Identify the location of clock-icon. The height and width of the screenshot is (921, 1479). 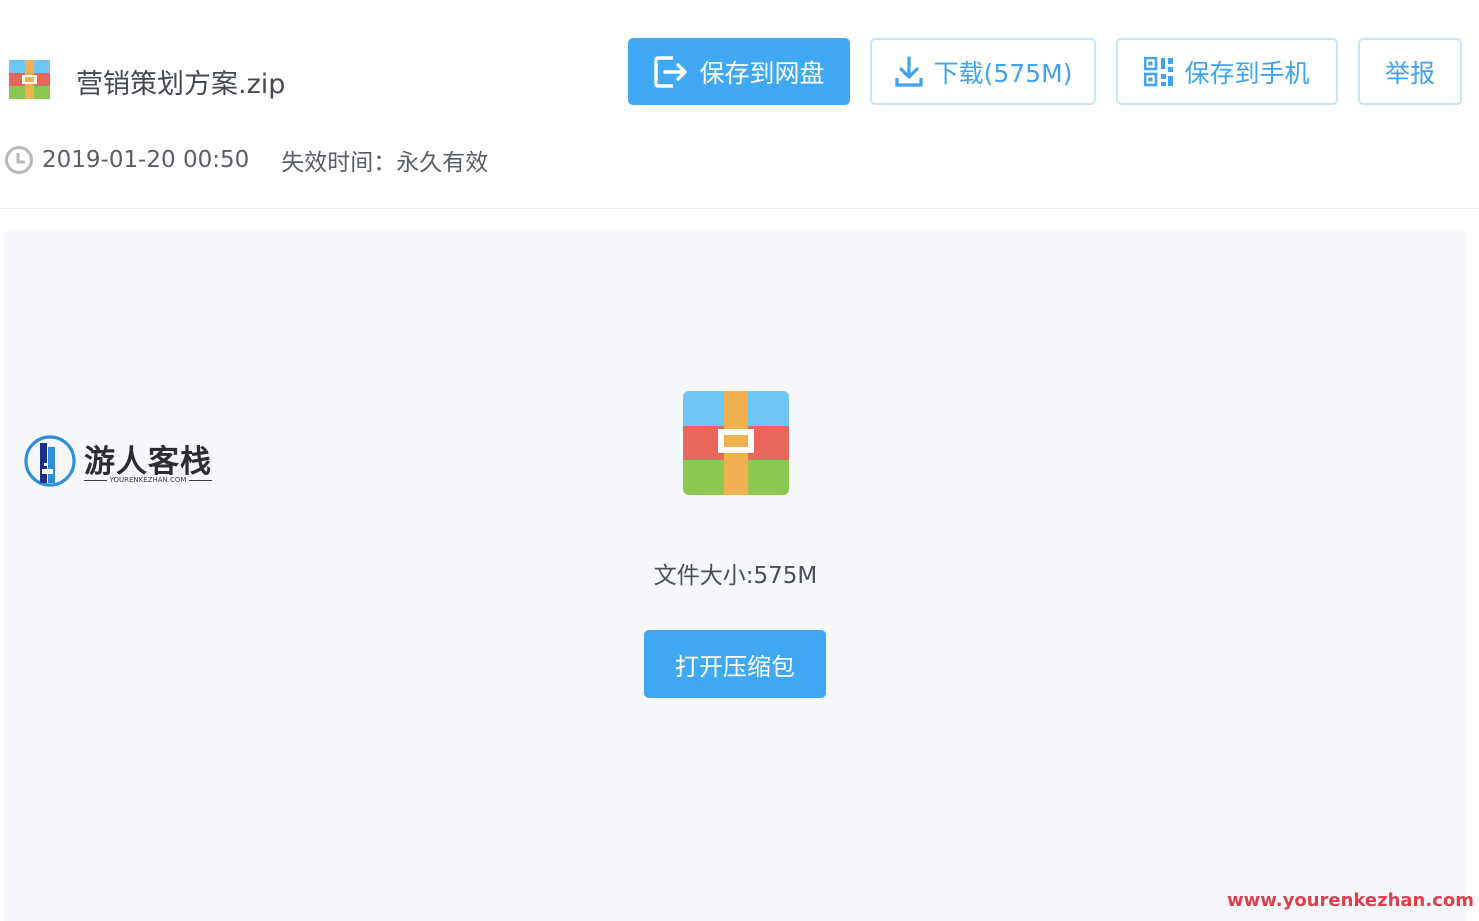
(19, 160).